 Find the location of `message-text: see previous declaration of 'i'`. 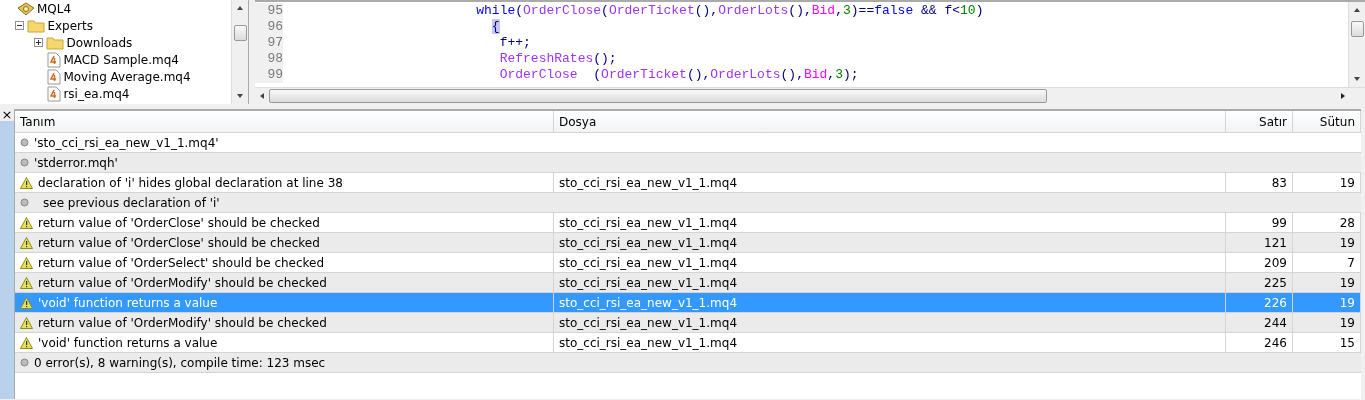

message-text: see previous declaration of 'i' is located at coordinates (131, 202).